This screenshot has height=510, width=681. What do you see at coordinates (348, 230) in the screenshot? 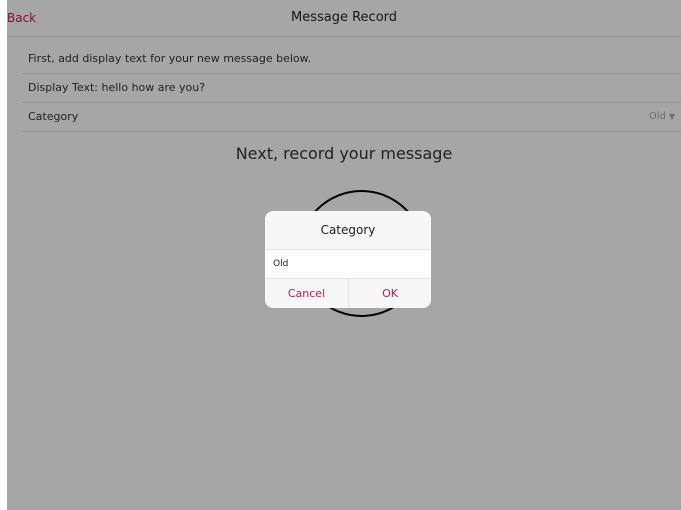
I see `dialog-title: Category` at bounding box center [348, 230].